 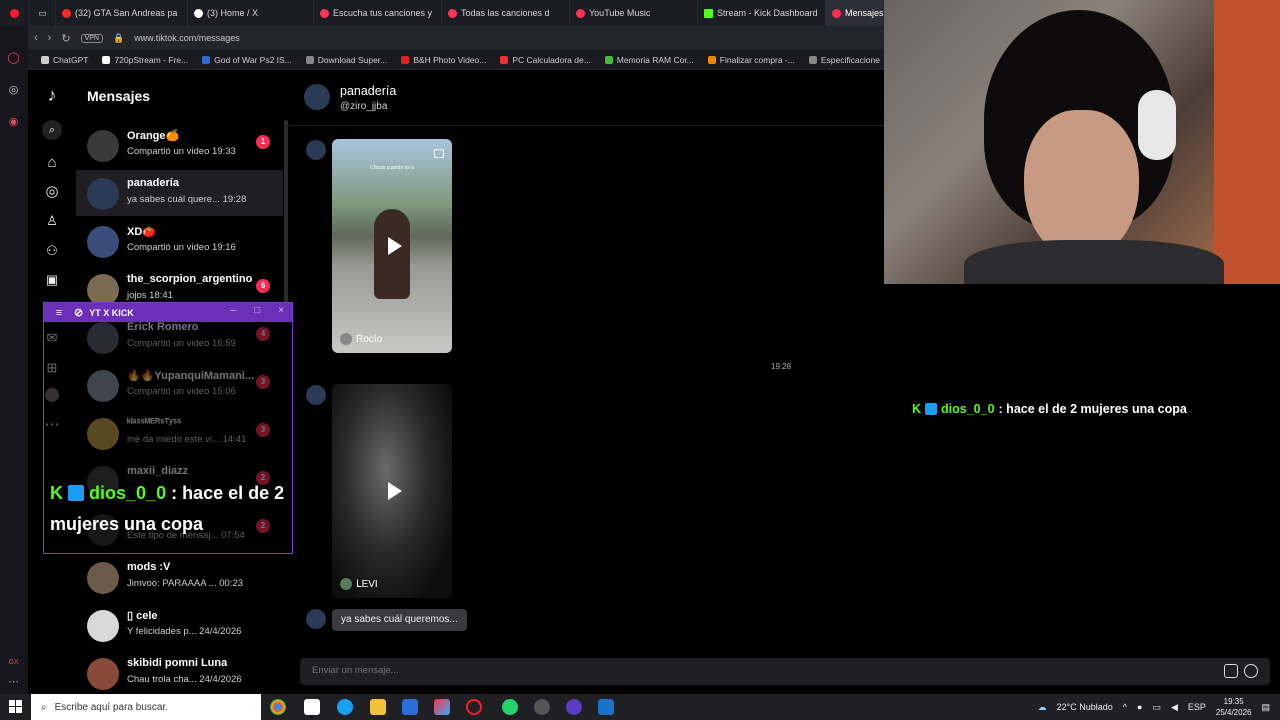 What do you see at coordinates (359, 584) in the screenshot?
I see `video-author: ᒪEVI` at bounding box center [359, 584].